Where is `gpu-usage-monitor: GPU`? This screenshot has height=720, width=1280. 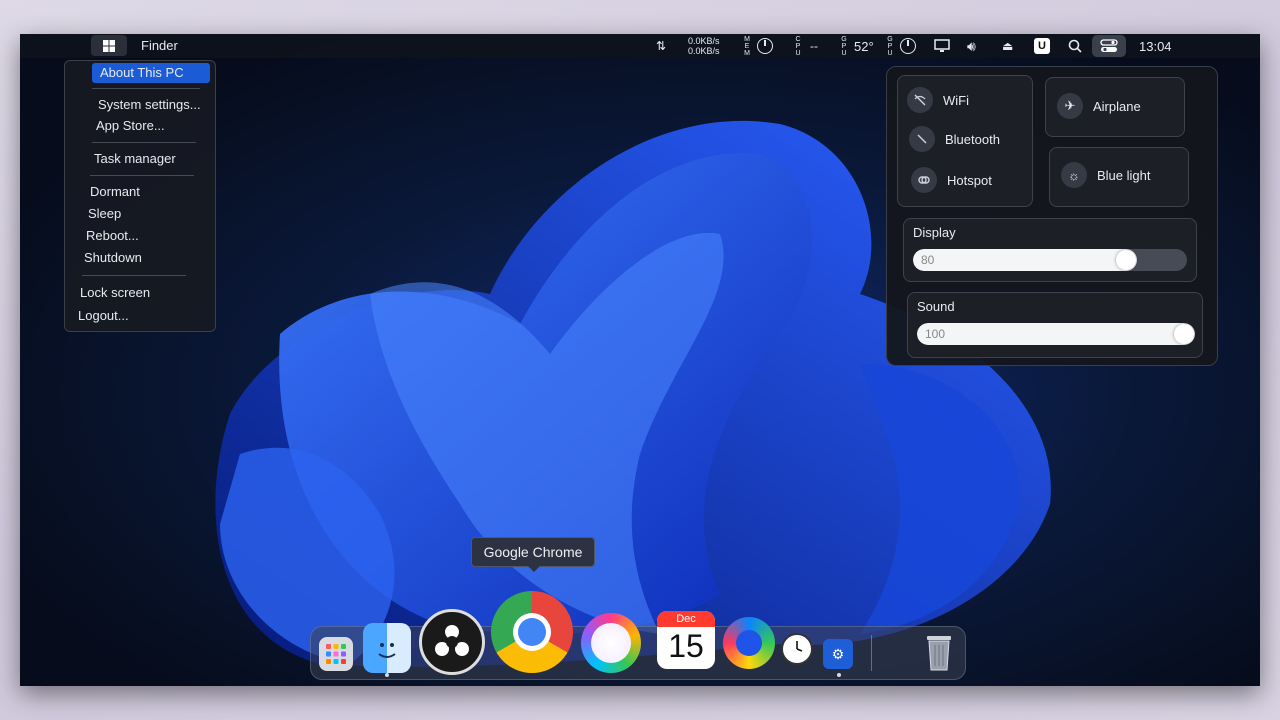
gpu-usage-monitor: GPU is located at coordinates (901, 46).